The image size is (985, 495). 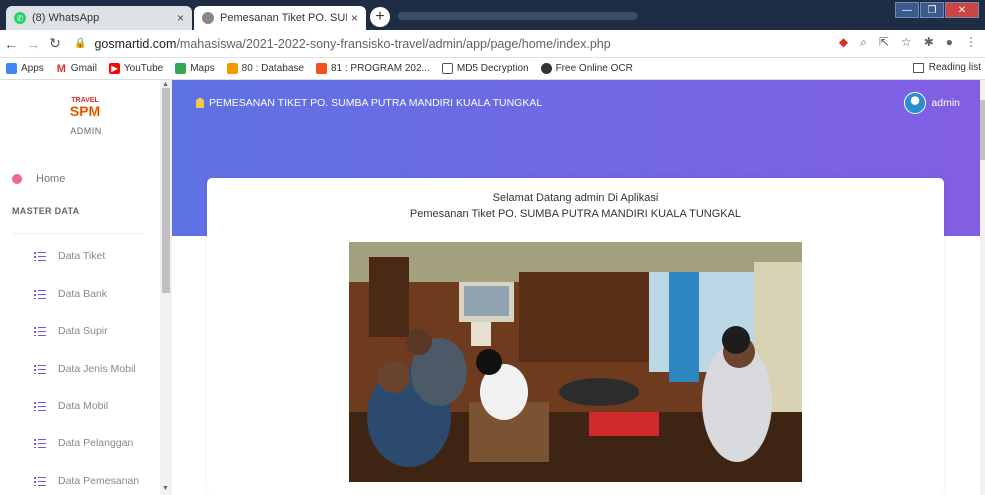 I want to click on sidebar-item-data-tiket: Data Tiket, so click(x=69, y=256).